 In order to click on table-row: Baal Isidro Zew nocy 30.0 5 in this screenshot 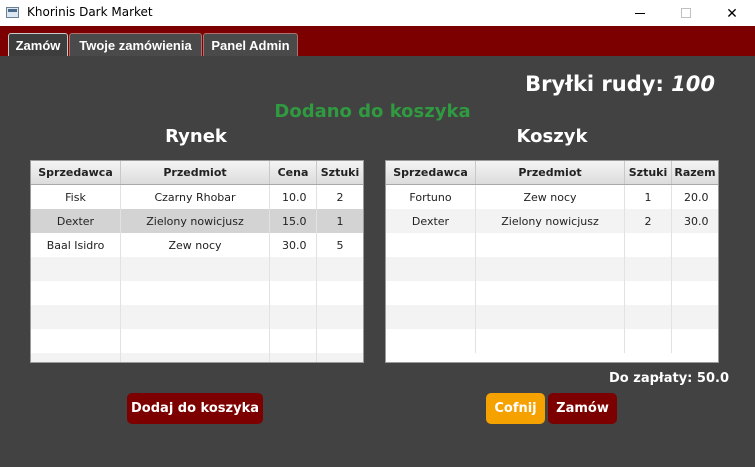, I will do `click(197, 245)`.